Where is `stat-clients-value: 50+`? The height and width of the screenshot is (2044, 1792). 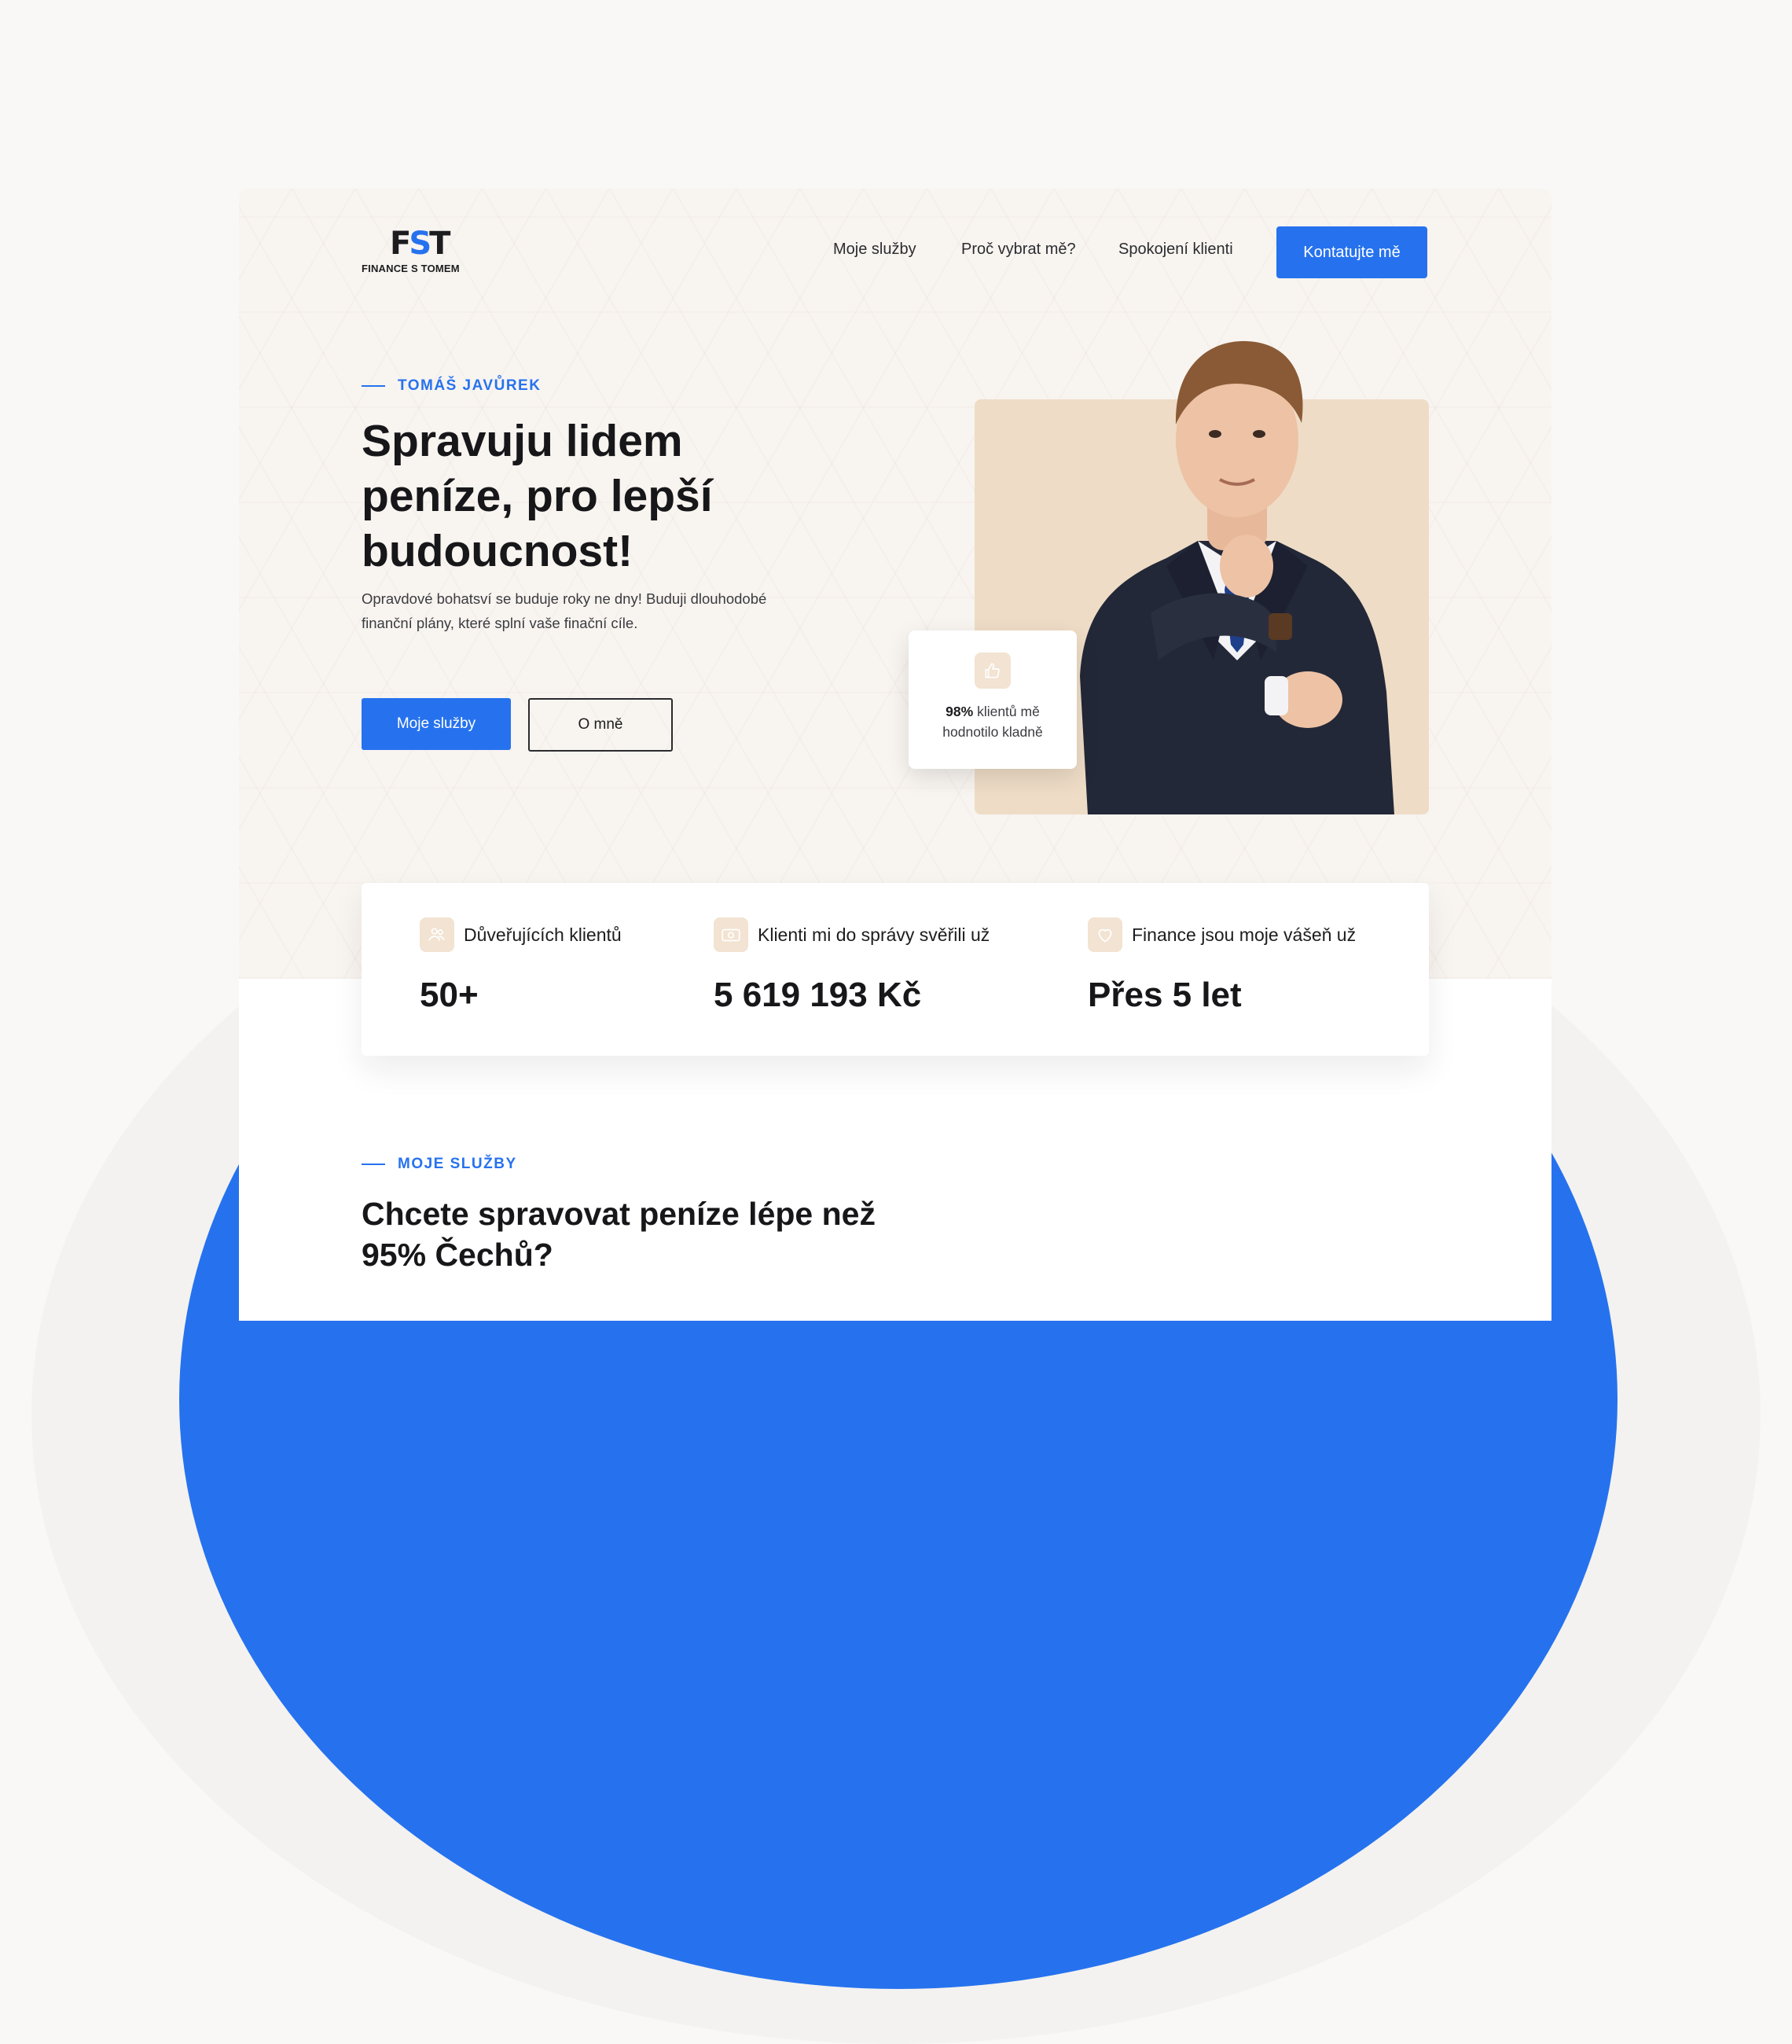
stat-clients-value: 50+ is located at coordinates (449, 995).